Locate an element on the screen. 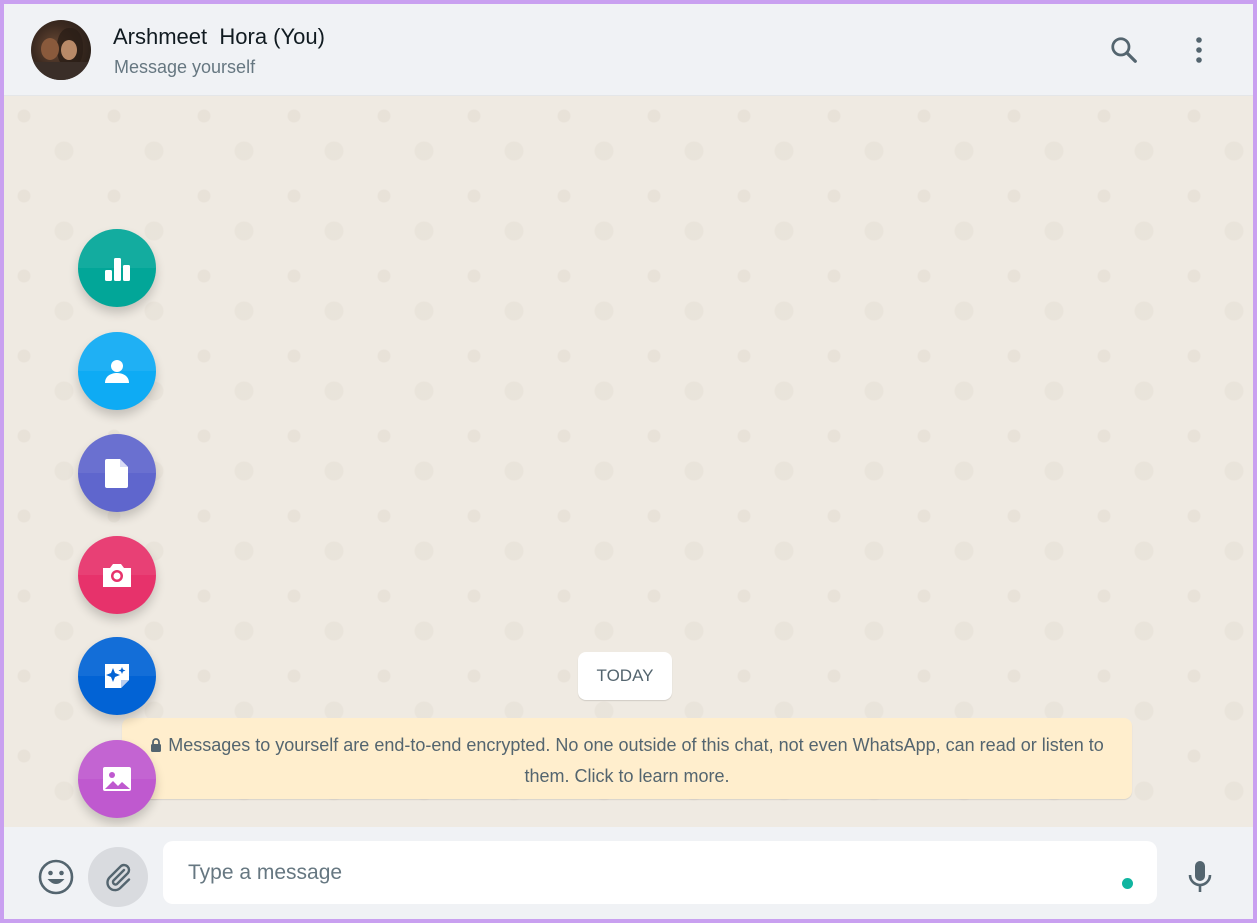 The height and width of the screenshot is (923, 1257). attach-poll-button is located at coordinates (117, 268).